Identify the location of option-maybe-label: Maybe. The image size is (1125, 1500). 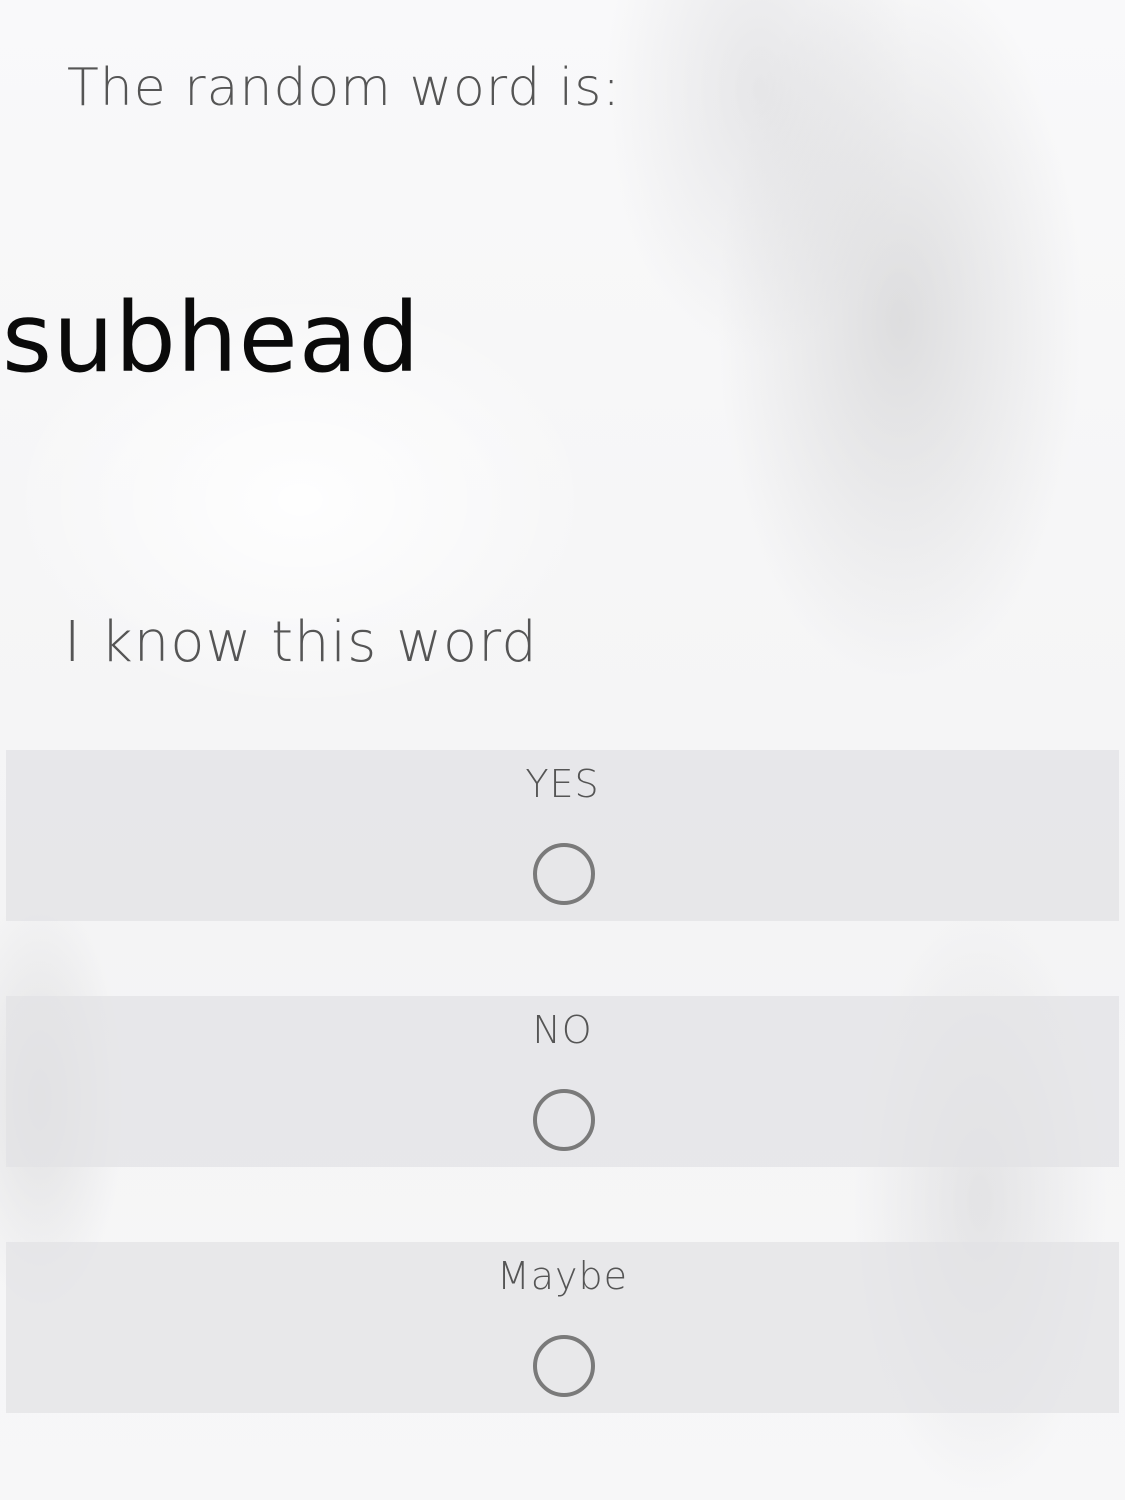
(562, 1276).